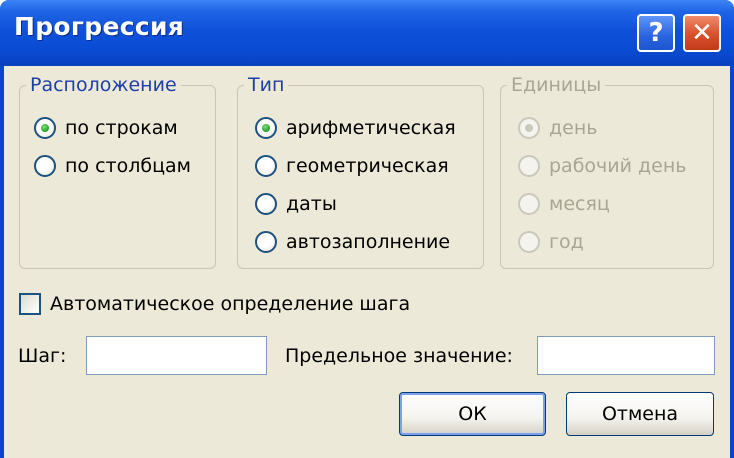 The height and width of the screenshot is (458, 734). What do you see at coordinates (311, 204) in the screenshot?
I see `radio-dates-label: даты` at bounding box center [311, 204].